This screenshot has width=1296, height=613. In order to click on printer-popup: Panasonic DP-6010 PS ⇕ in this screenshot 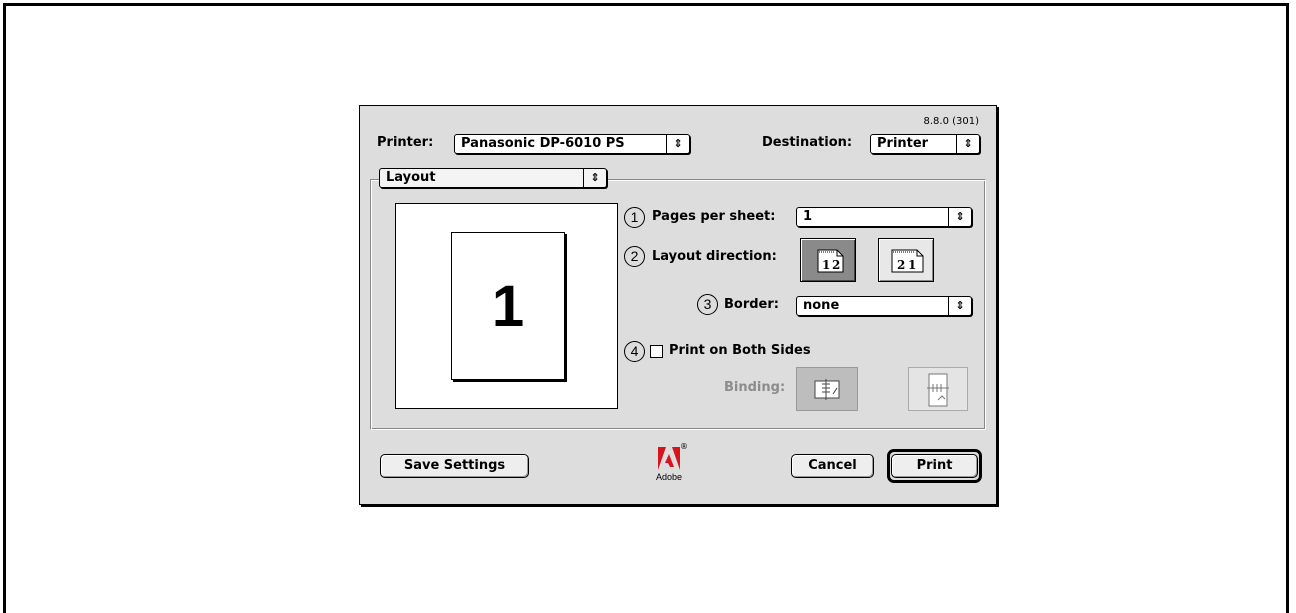, I will do `click(572, 144)`.